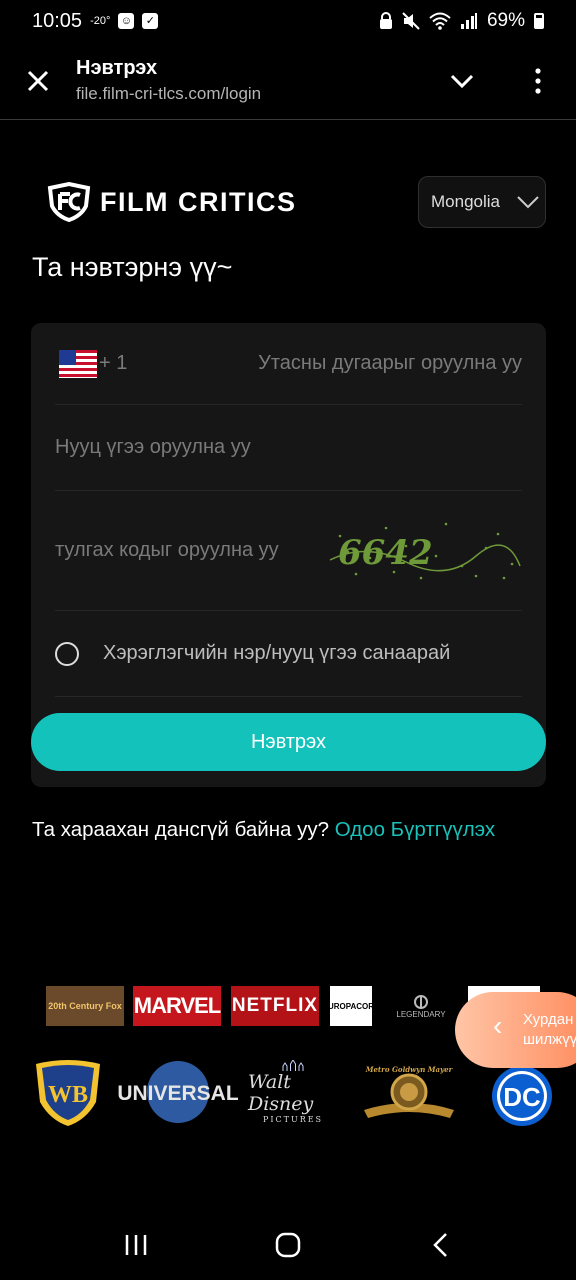  I want to click on castle-icon, so click(293, 1065).